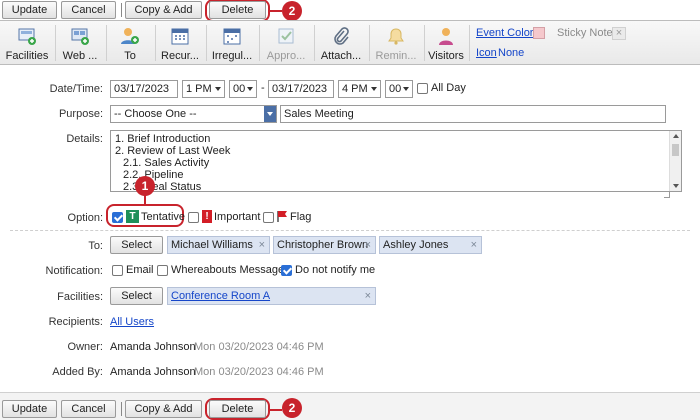  Describe the element at coordinates (163, 217) in the screenshot. I see `tentative-label: Tentative` at that location.